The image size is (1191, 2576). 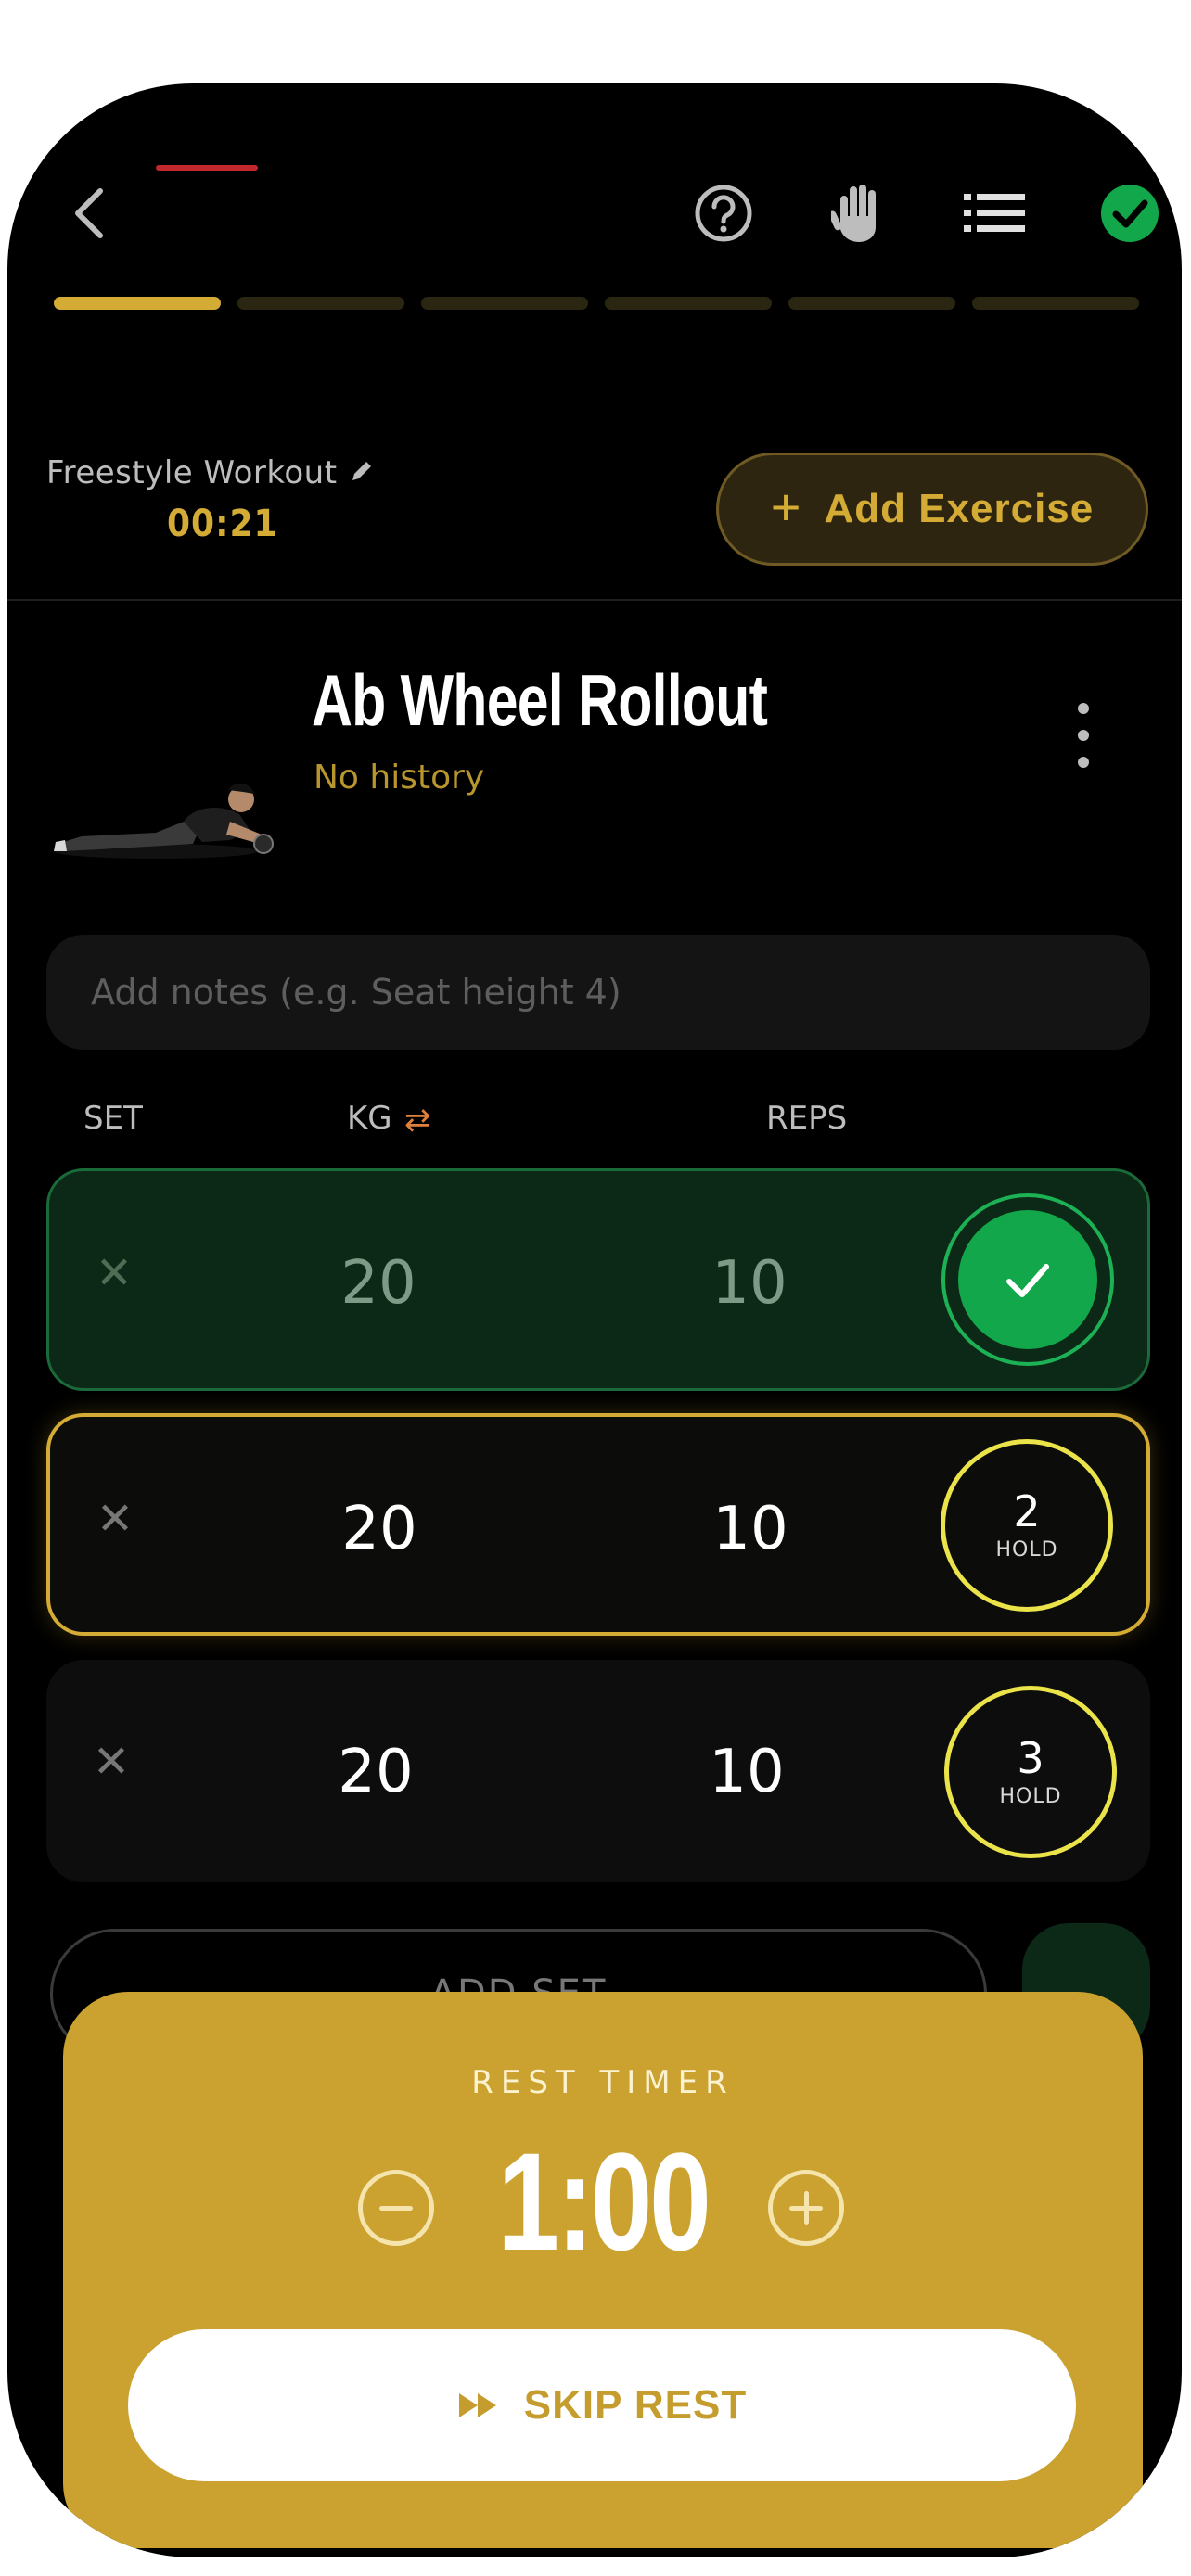 I want to click on check-circle-icon, so click(x=1130, y=213).